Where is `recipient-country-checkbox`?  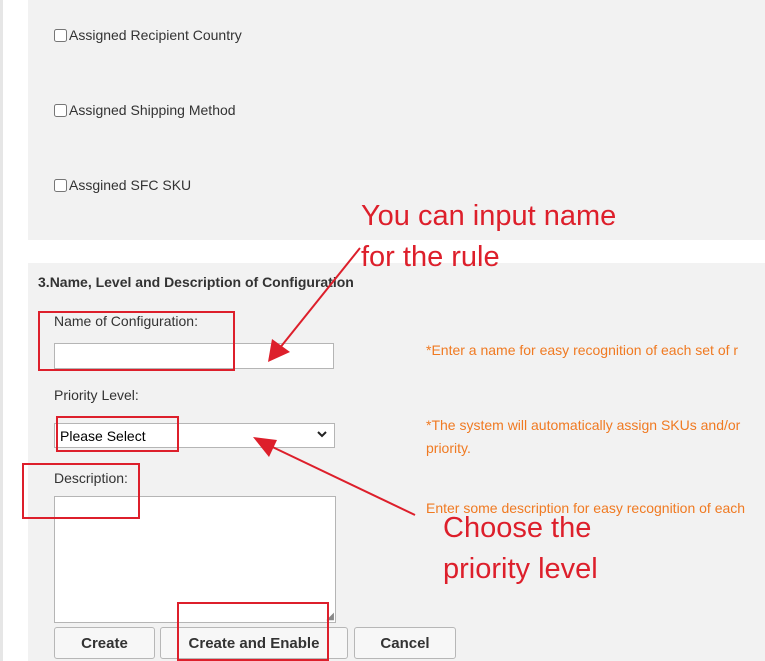
recipient-country-checkbox is located at coordinates (60, 35).